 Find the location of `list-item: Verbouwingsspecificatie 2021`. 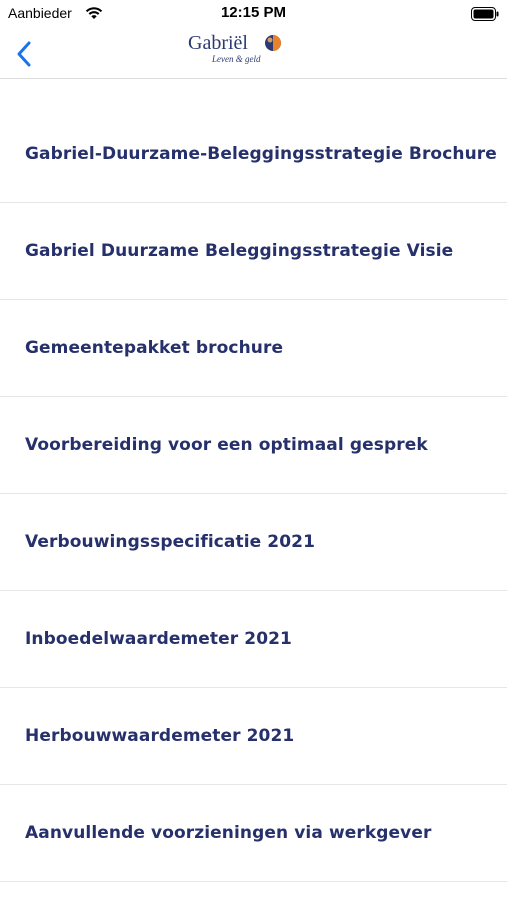

list-item: Verbouwingsspecificatie 2021 is located at coordinates (253, 542).